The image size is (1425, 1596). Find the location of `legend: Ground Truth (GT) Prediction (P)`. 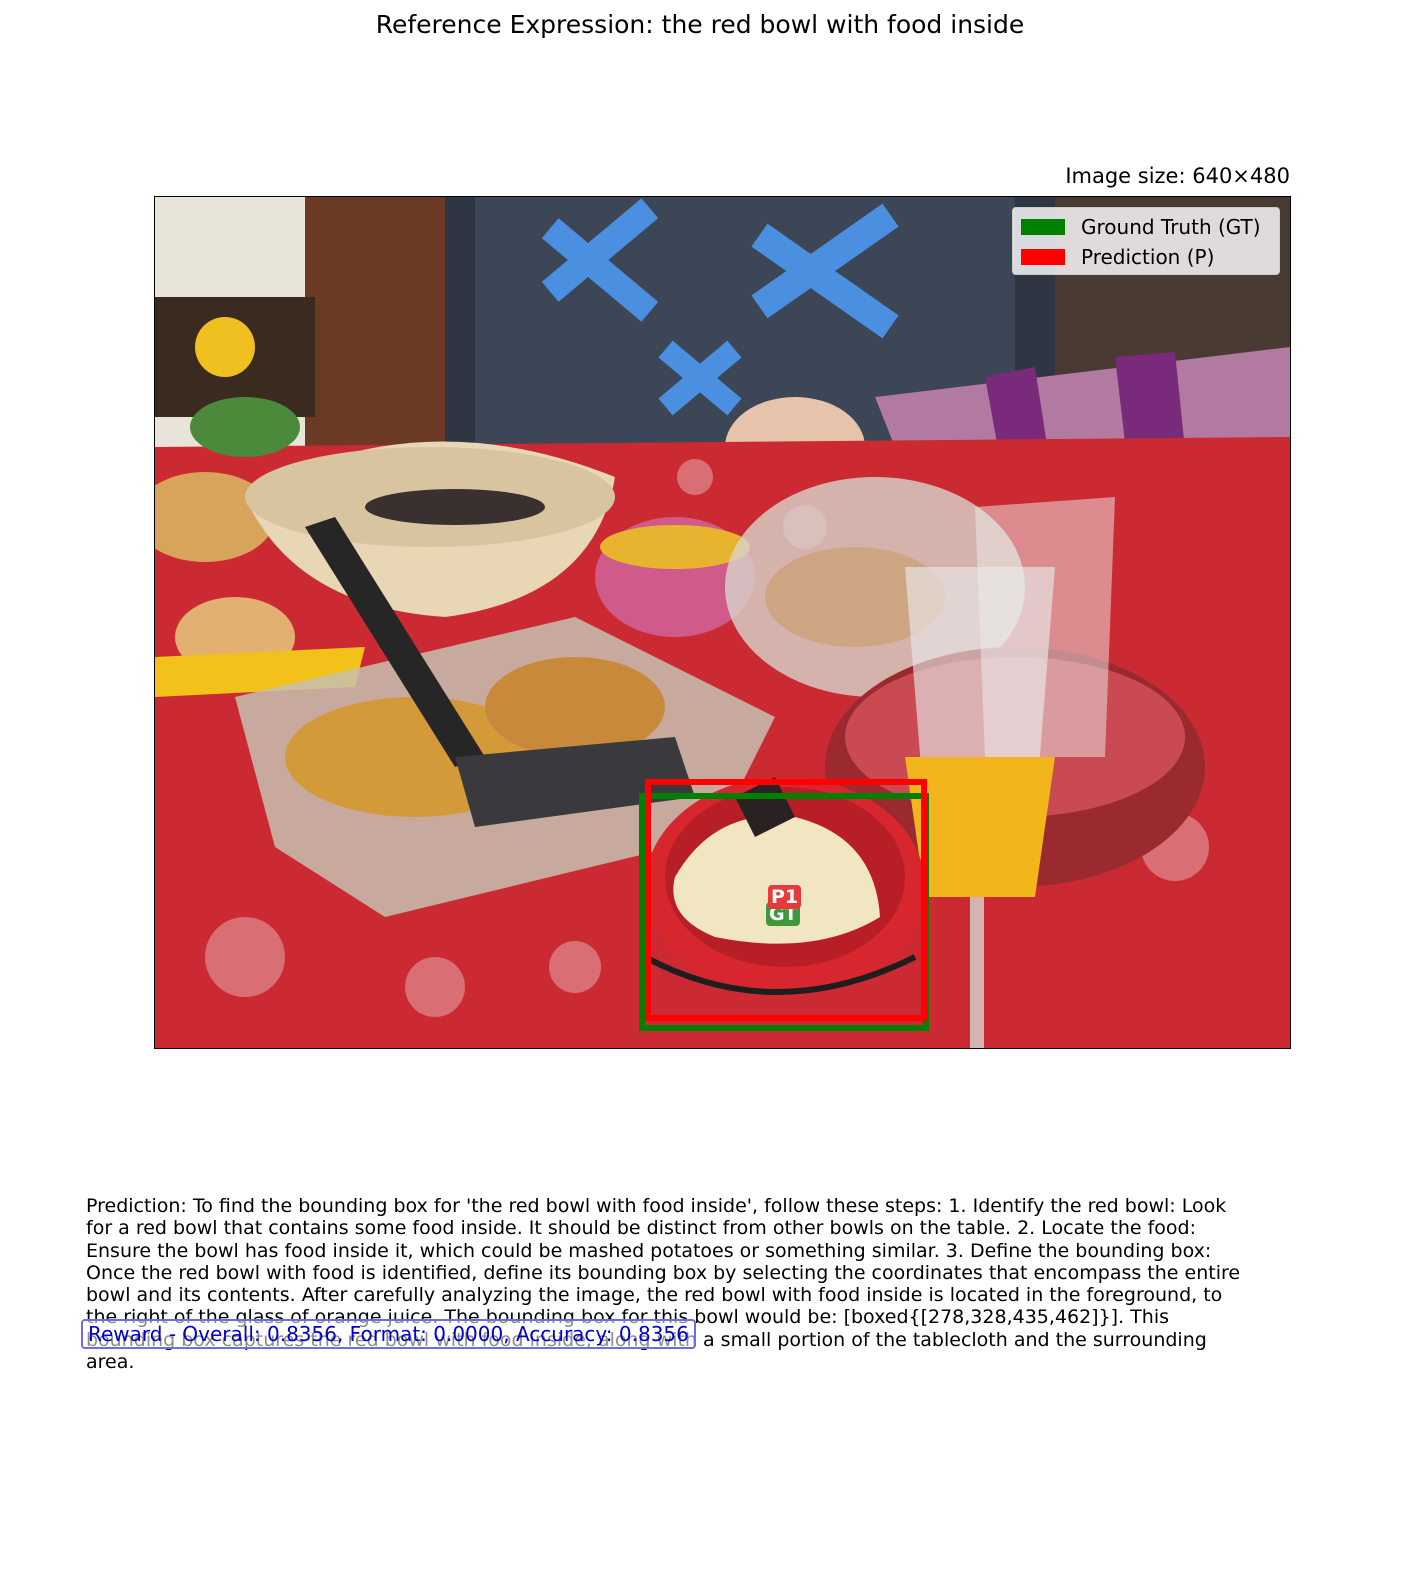

legend: Ground Truth (GT) Prediction (P) is located at coordinates (1146, 241).